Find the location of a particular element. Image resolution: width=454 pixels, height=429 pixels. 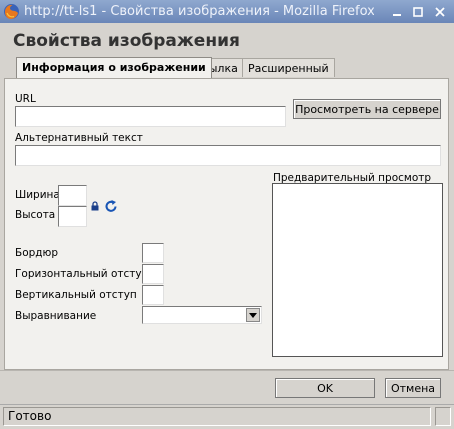

chevron-down-icon is located at coordinates (253, 315).